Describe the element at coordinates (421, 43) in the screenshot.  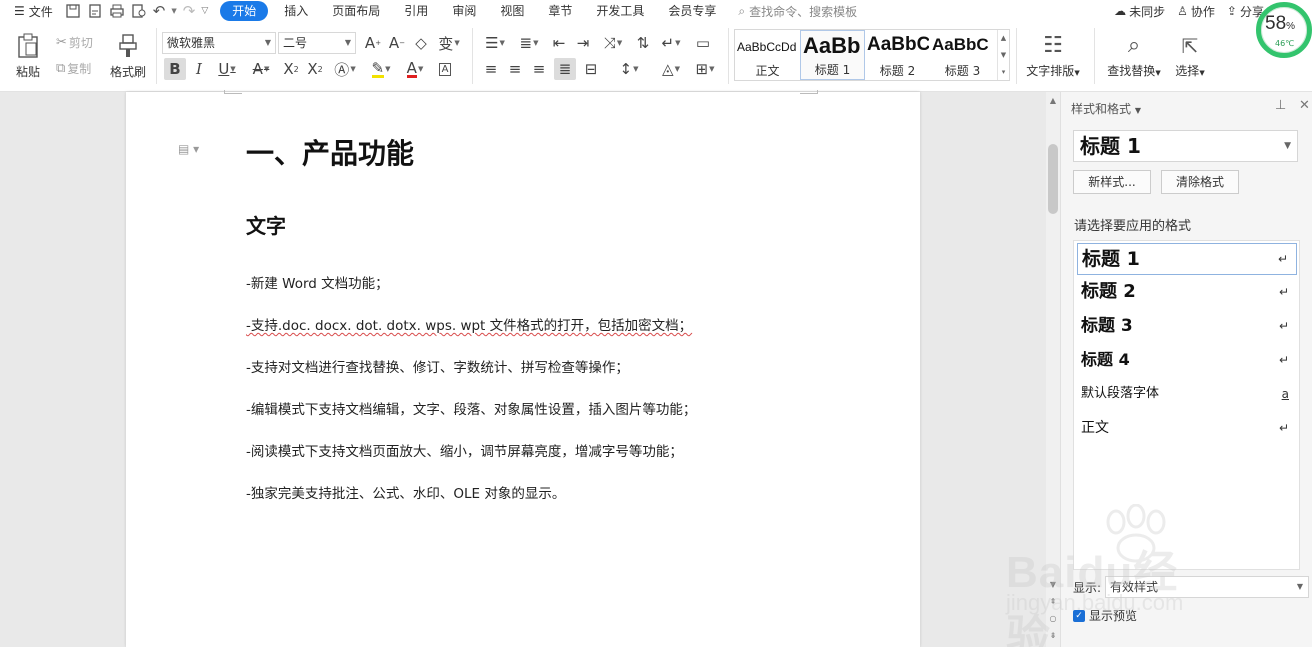
I see `clear-format-icon: ◇` at that location.